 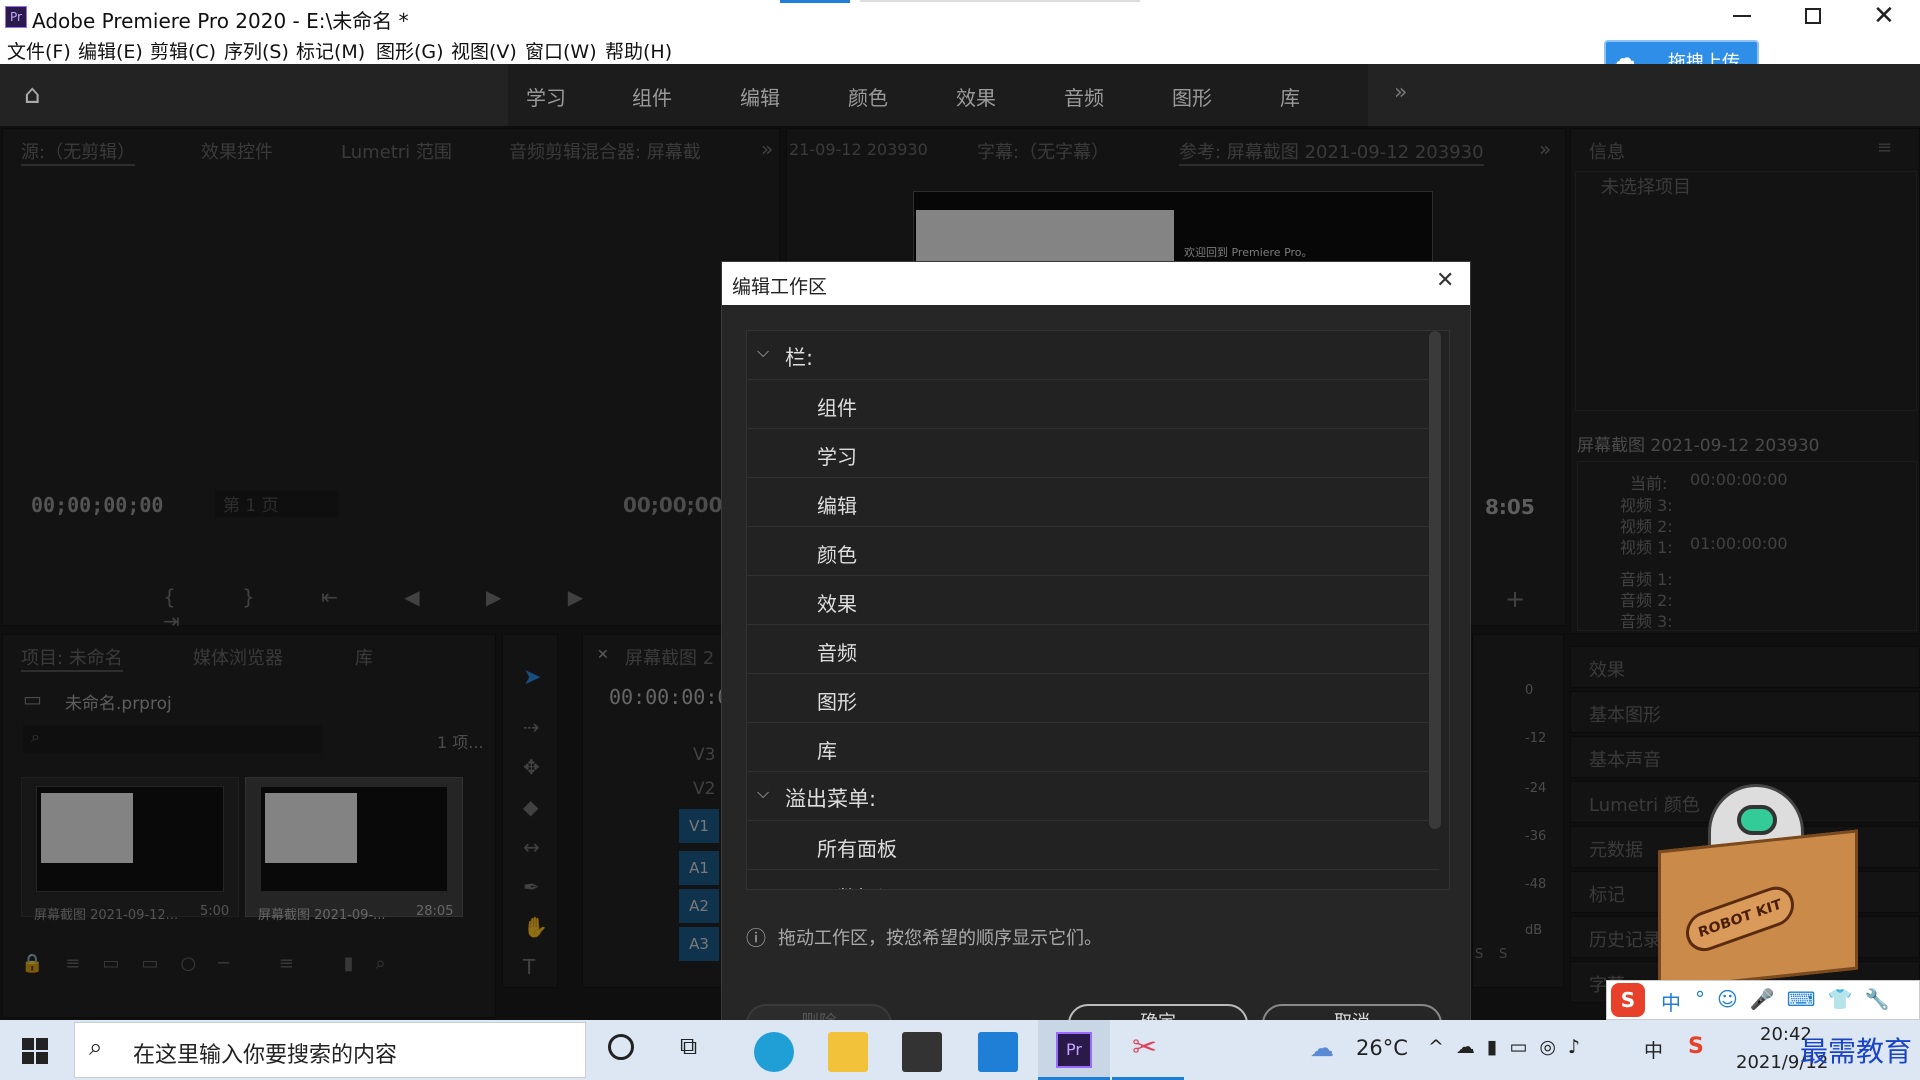 I want to click on premiere-app-icon: Pr, so click(x=16, y=17).